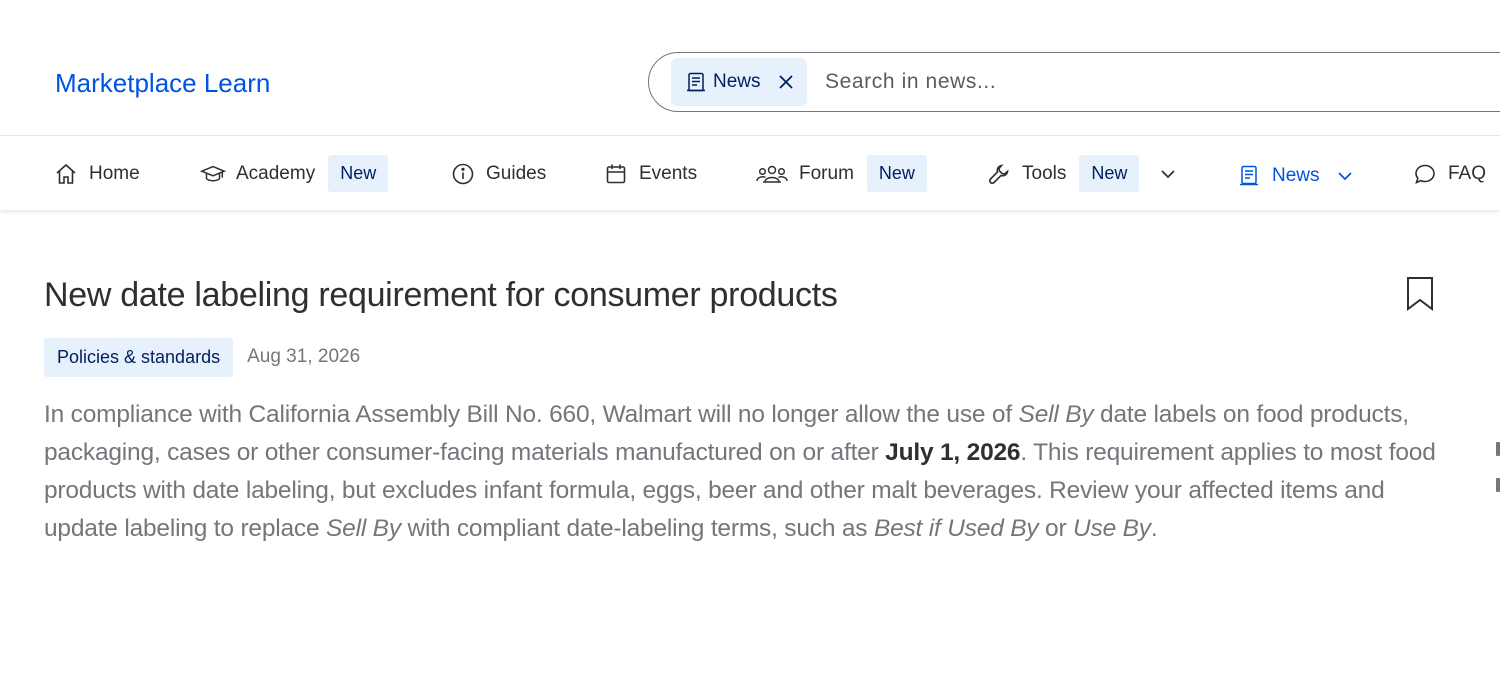  I want to click on home-icon, so click(66, 174).